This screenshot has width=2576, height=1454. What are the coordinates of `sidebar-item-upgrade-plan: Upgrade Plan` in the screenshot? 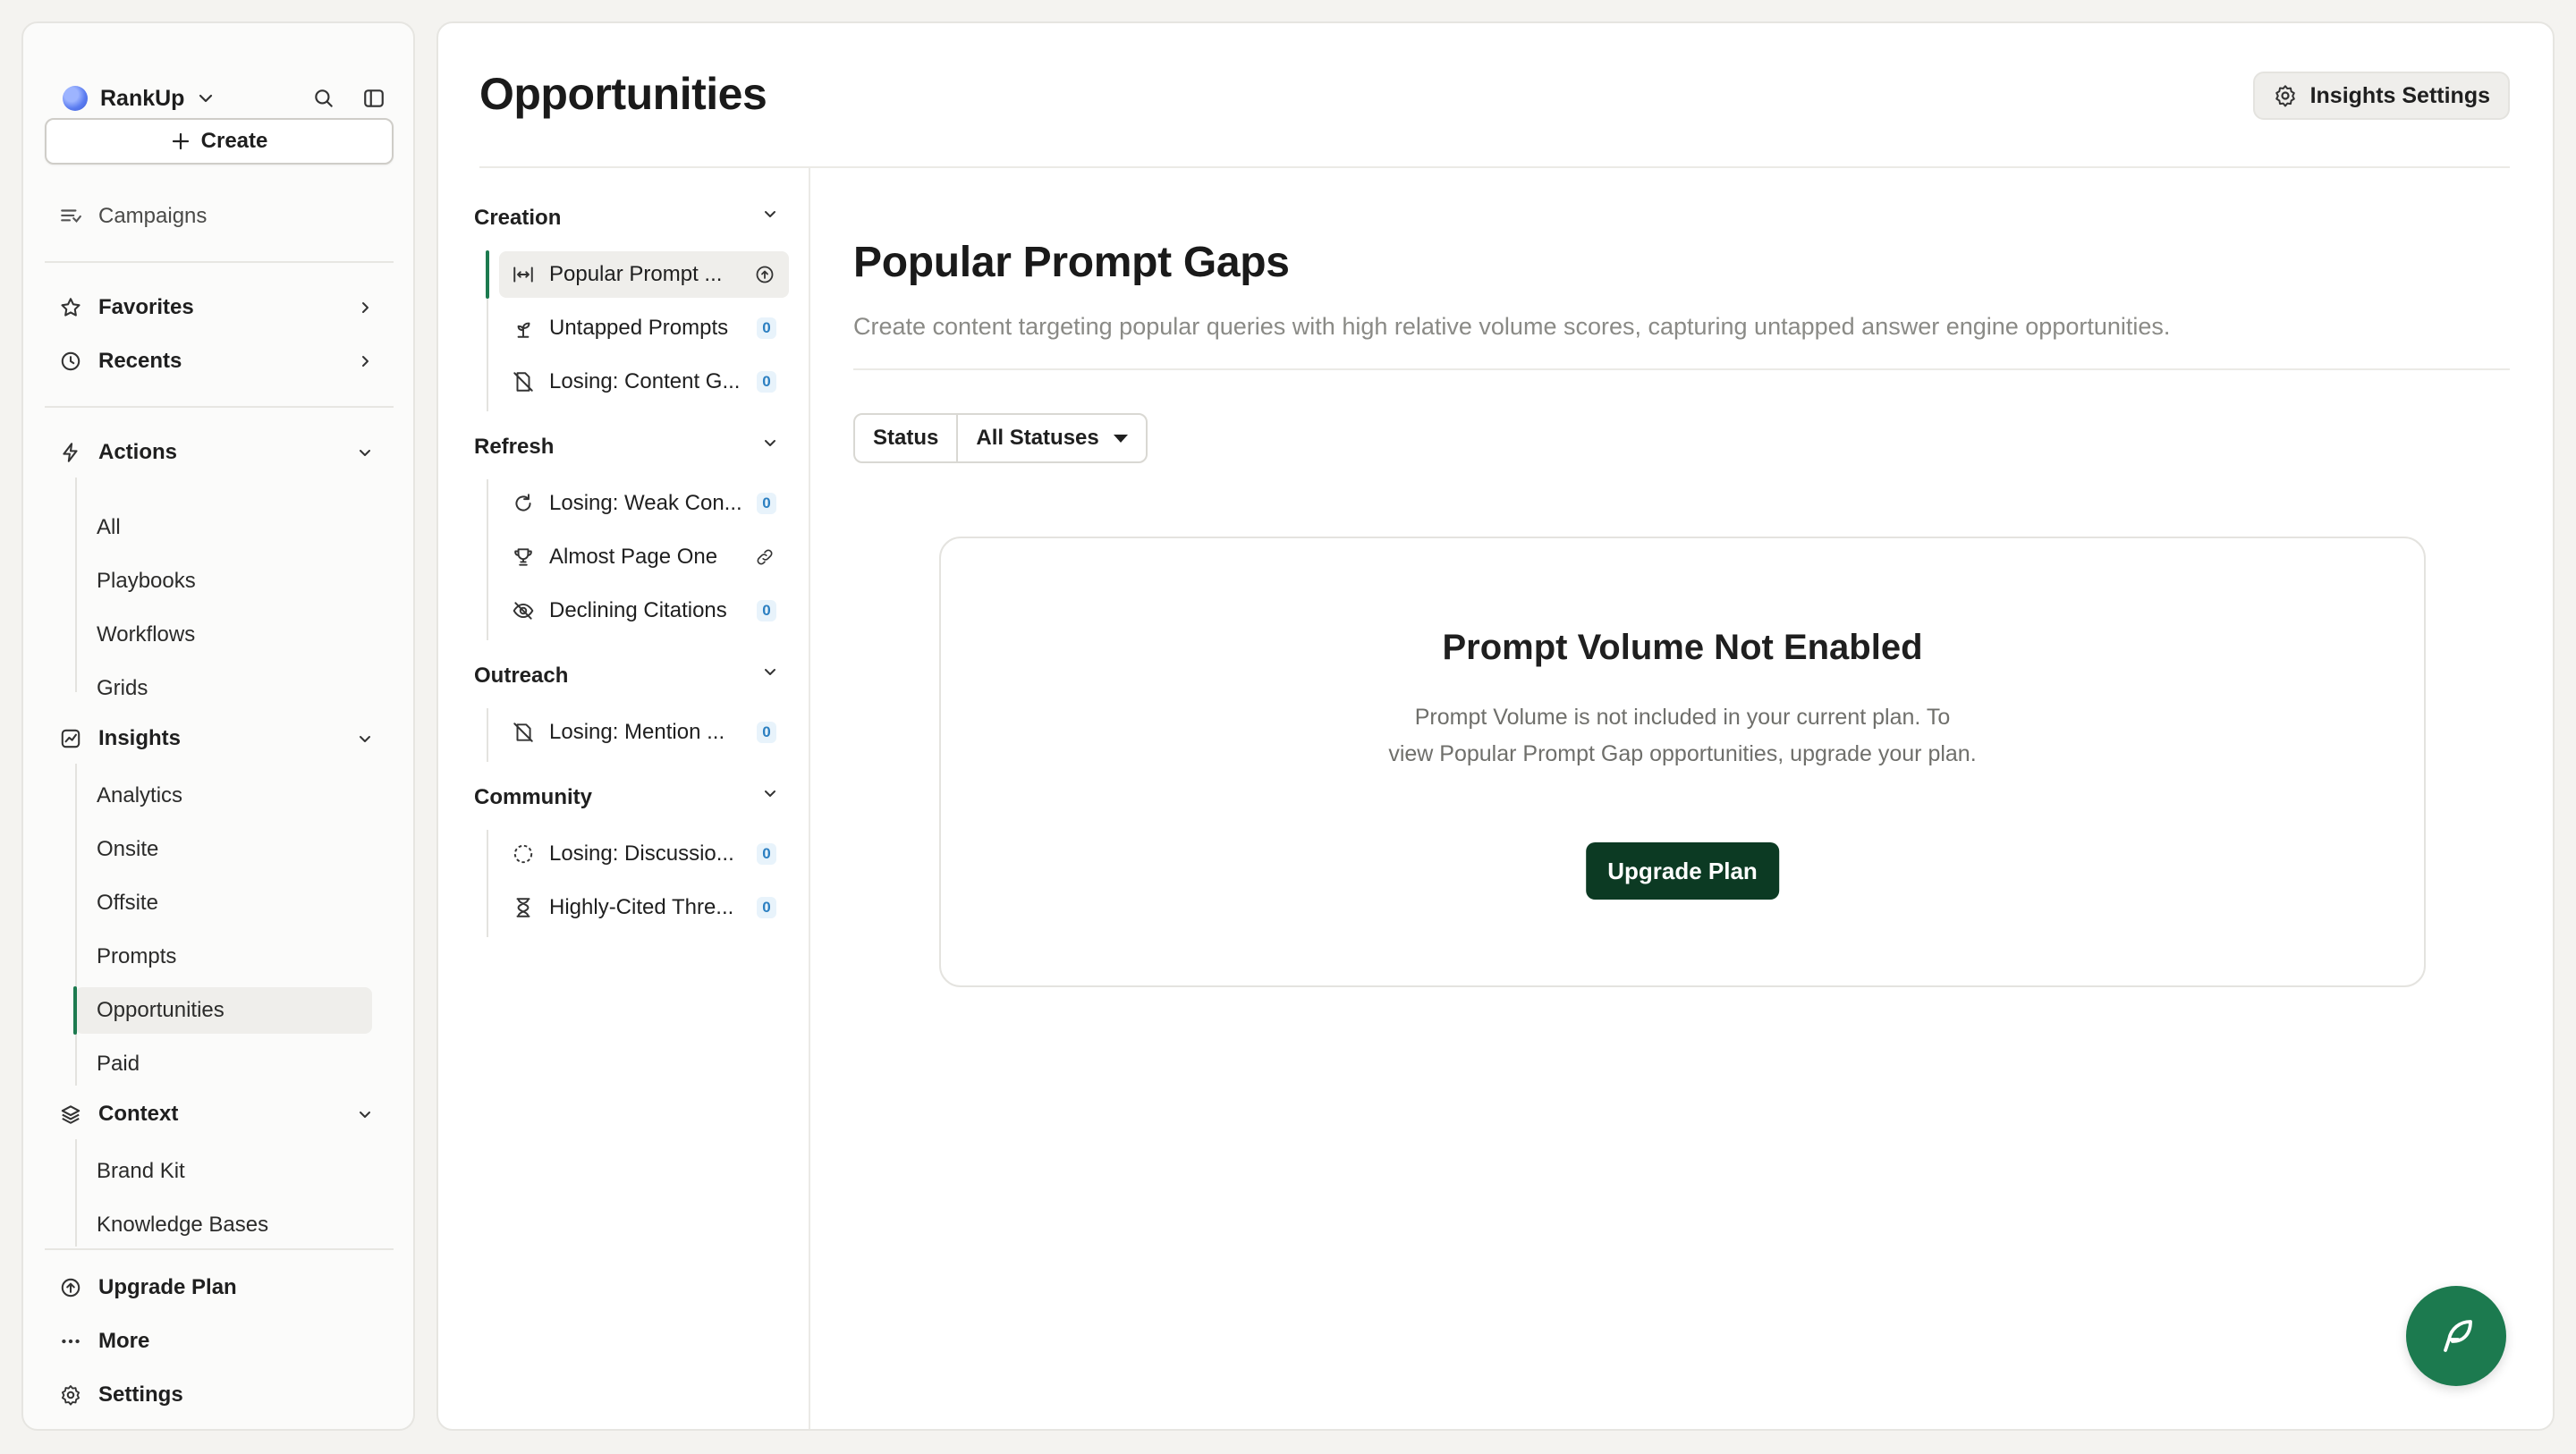 It's located at (225, 1288).